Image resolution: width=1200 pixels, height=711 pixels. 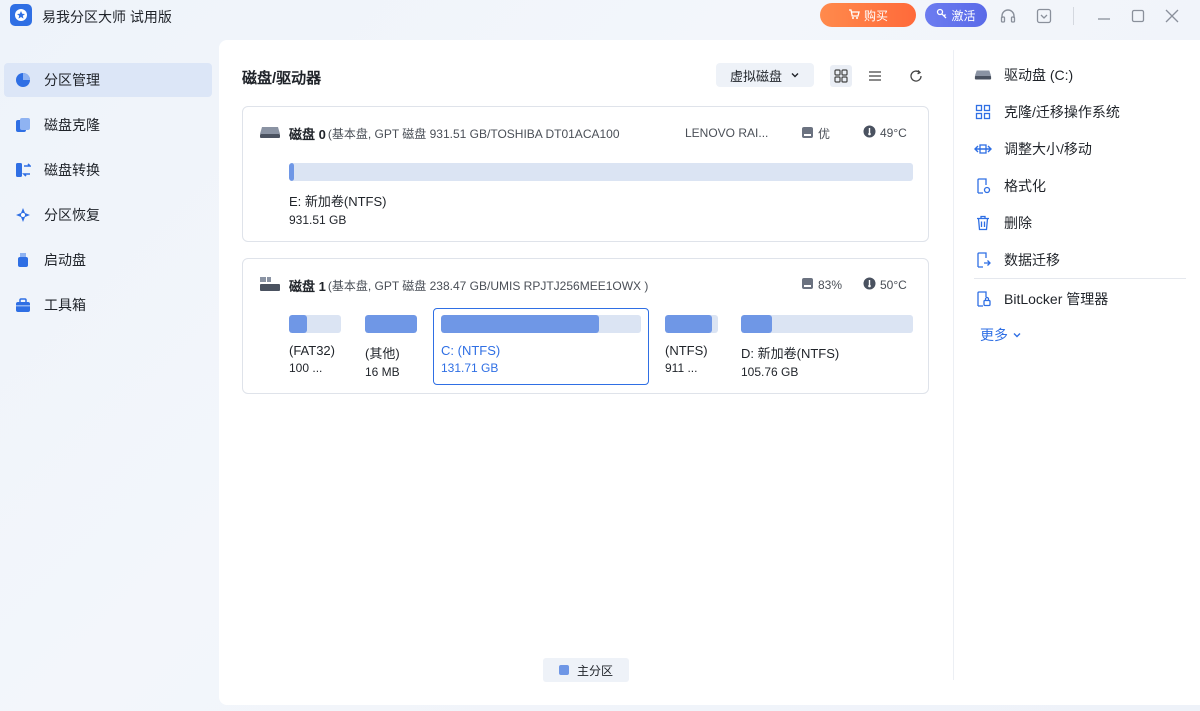 I want to click on ssd-icon, so click(x=270, y=285).